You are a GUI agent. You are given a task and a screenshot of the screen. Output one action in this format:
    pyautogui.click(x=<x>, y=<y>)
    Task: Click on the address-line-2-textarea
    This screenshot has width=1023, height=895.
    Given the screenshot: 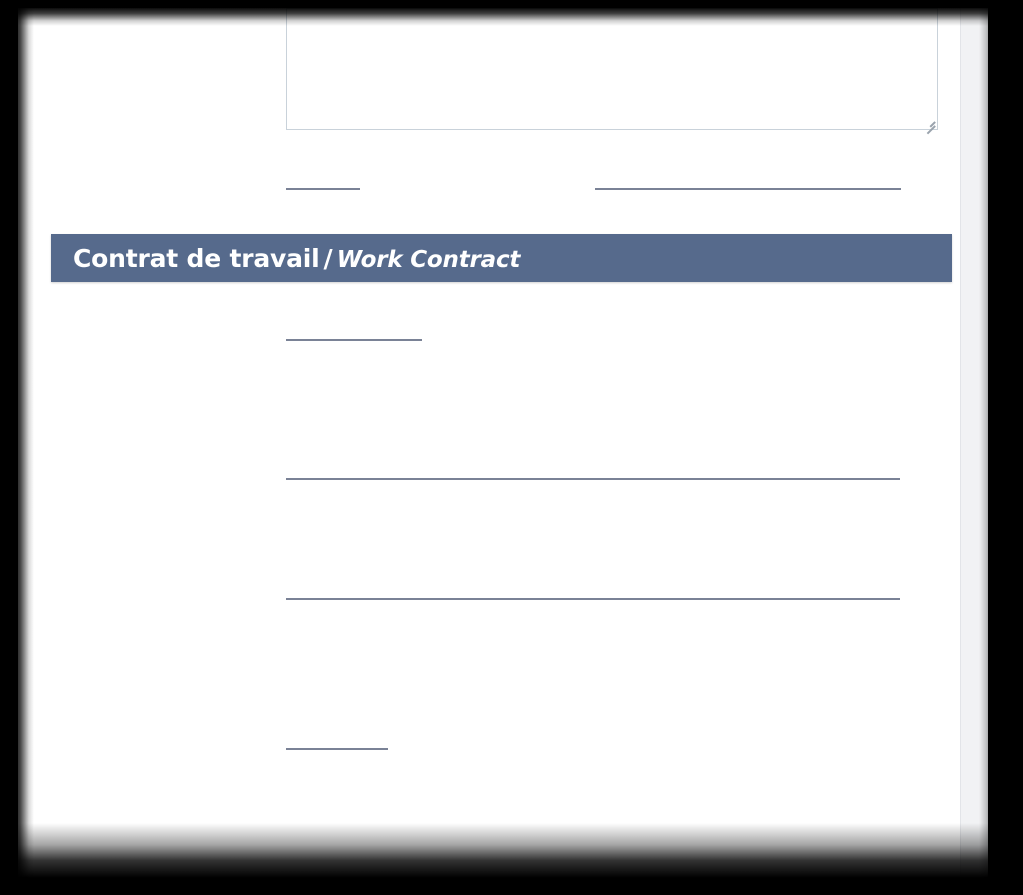 What is the action you would take?
    pyautogui.click(x=612, y=71)
    